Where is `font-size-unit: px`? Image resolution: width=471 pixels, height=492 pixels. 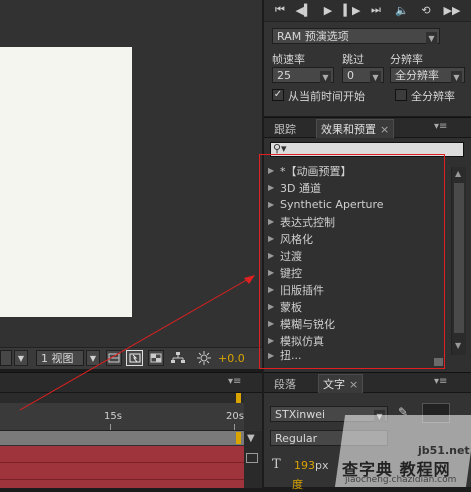
font-size-unit: px is located at coordinates (322, 465).